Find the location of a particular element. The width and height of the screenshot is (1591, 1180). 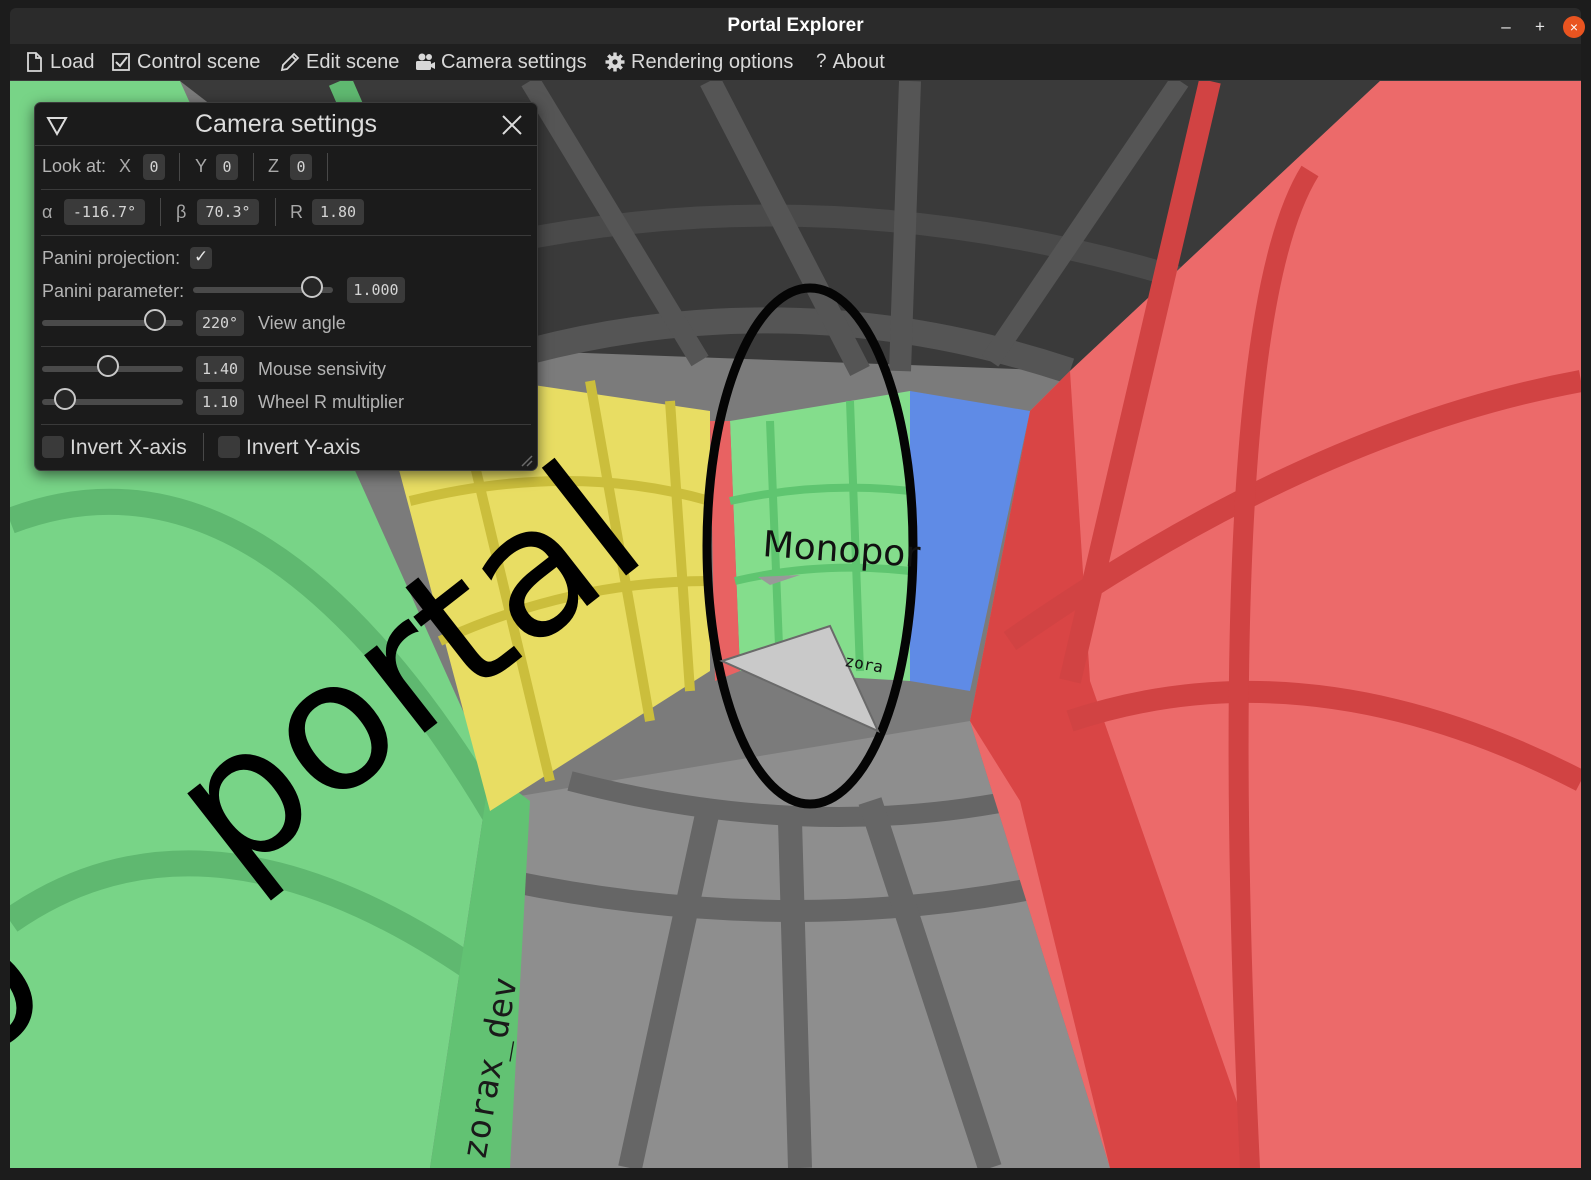

alpha-field: -116.7° is located at coordinates (104, 212).